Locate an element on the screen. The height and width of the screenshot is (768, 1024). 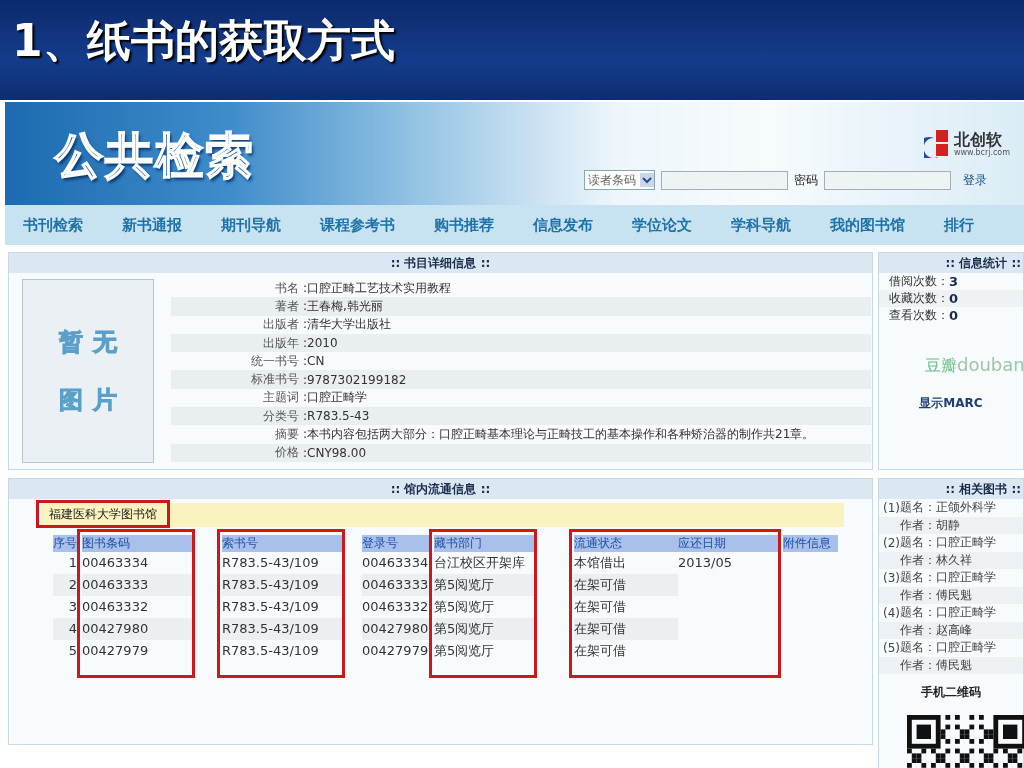
book-index: (3) is located at coordinates (891, 577).